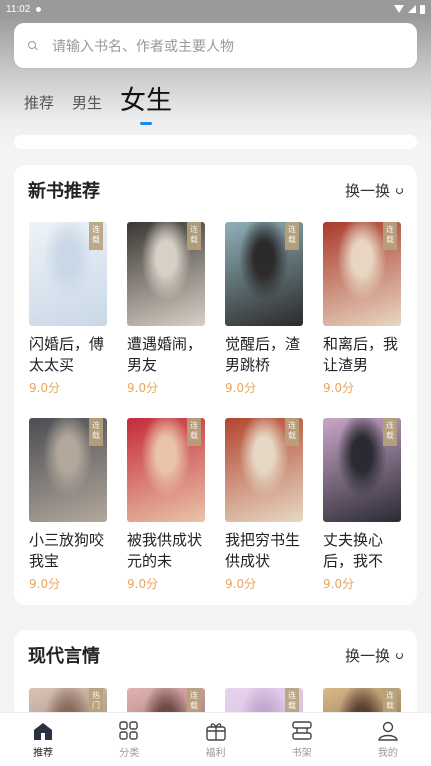  I want to click on book-item: 连载 觉醒后，渣男跳桥 9.0分, so click(265, 309).